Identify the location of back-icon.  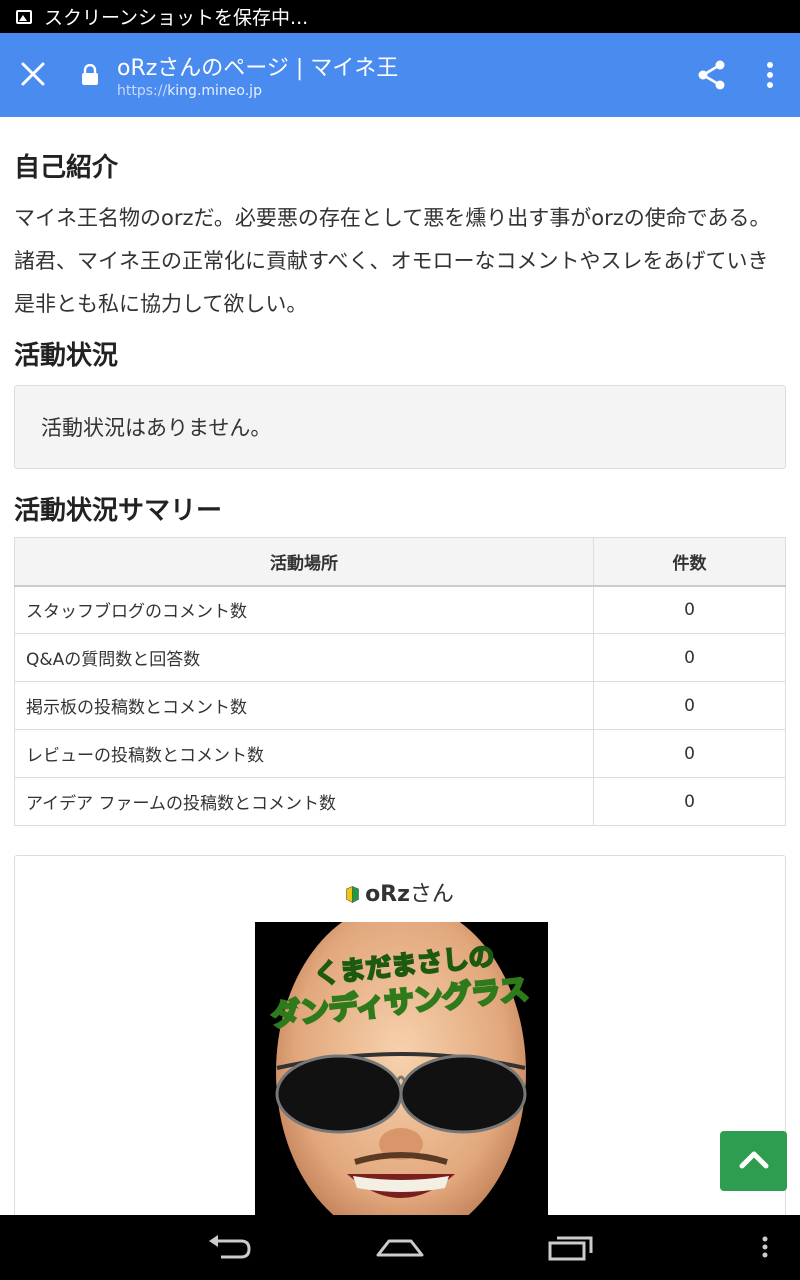
(229, 1250).